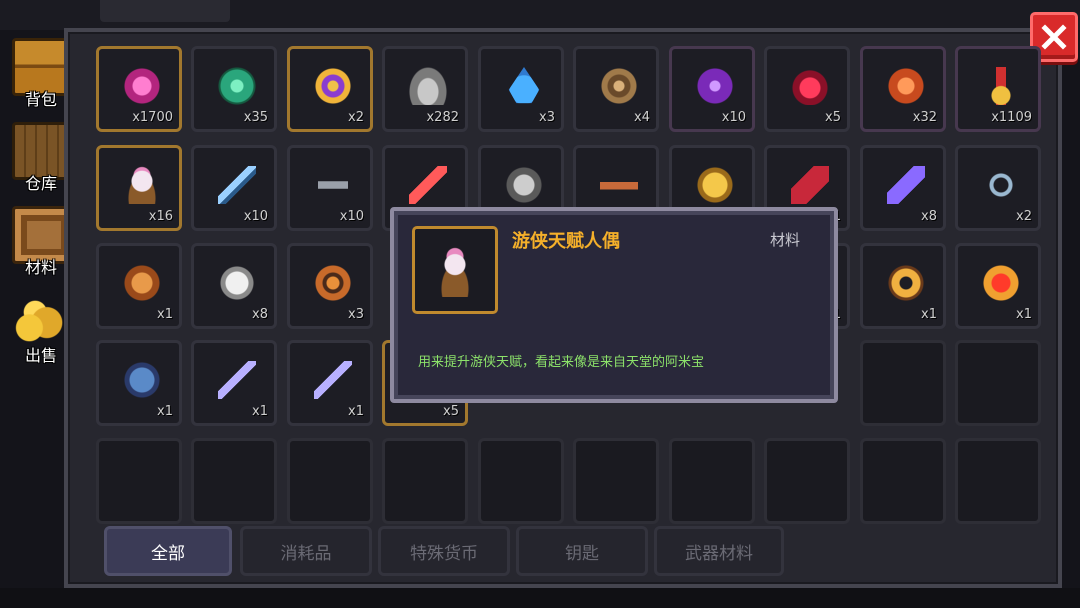  I want to click on blue-weapon-icon, so click(237, 185).